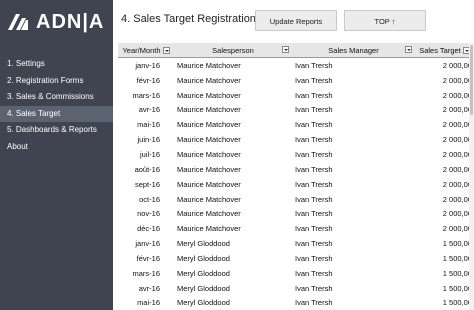 This screenshot has height=310, width=474. I want to click on table-row: mars-16 Meryl Gloddood Ivan Trersh 1 500,00, so click(296, 273).